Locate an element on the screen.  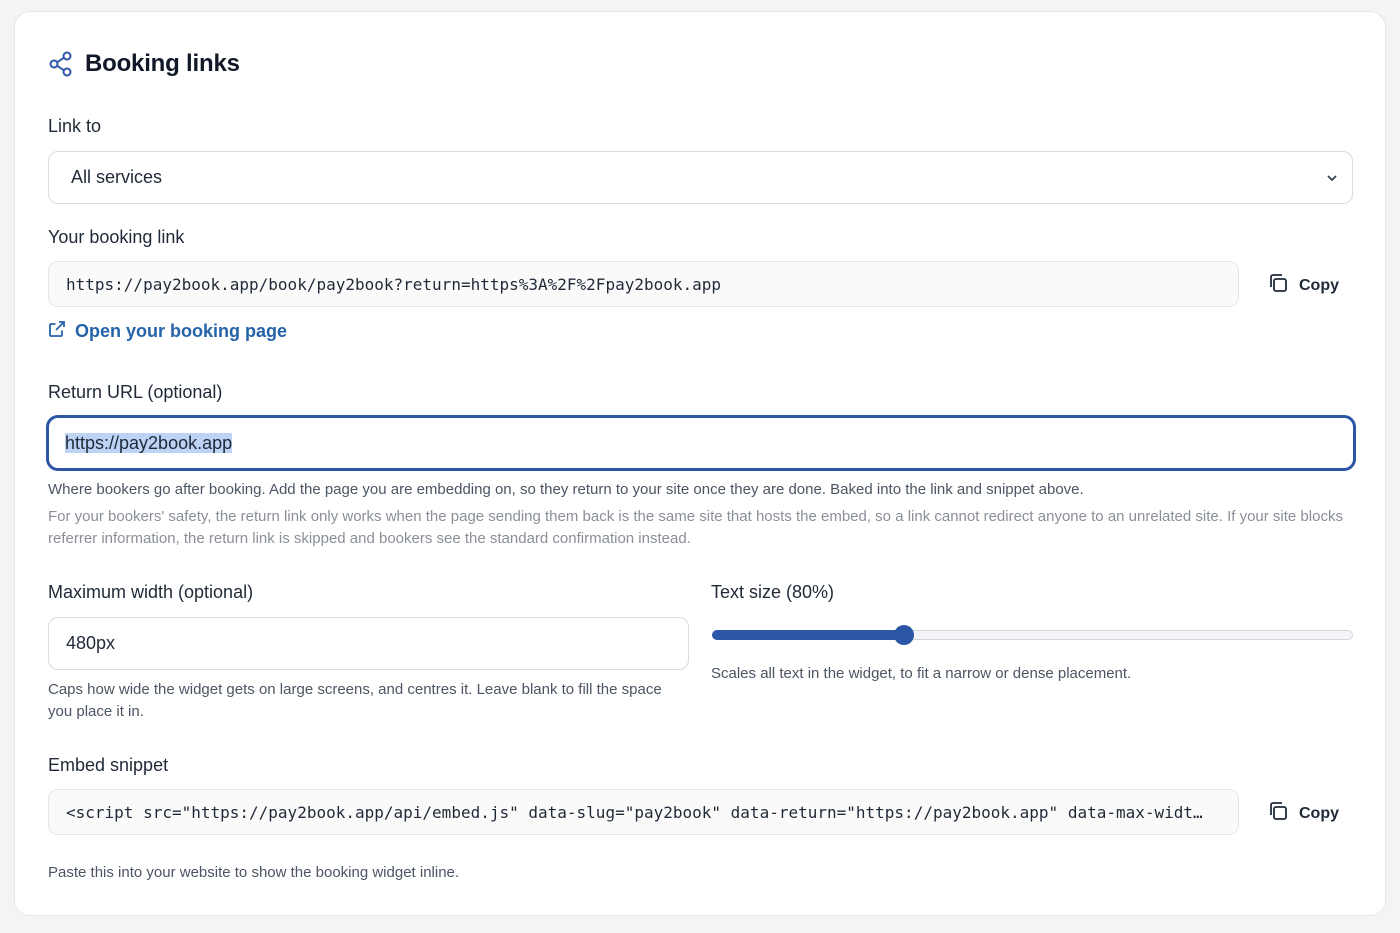
return-url-input: https://pay2book.app is located at coordinates (701, 443).